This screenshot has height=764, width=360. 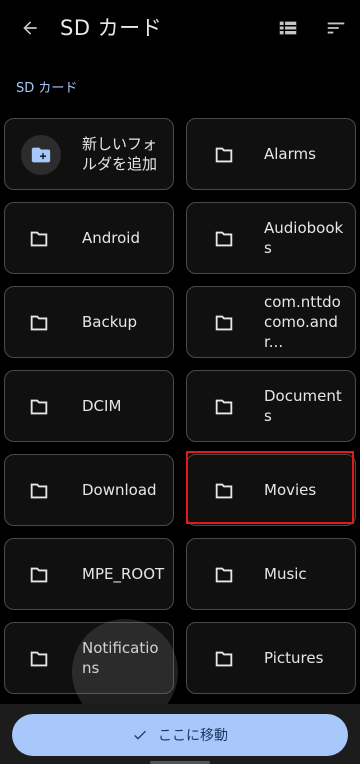 What do you see at coordinates (290, 490) in the screenshot?
I see `folder-label: Movies` at bounding box center [290, 490].